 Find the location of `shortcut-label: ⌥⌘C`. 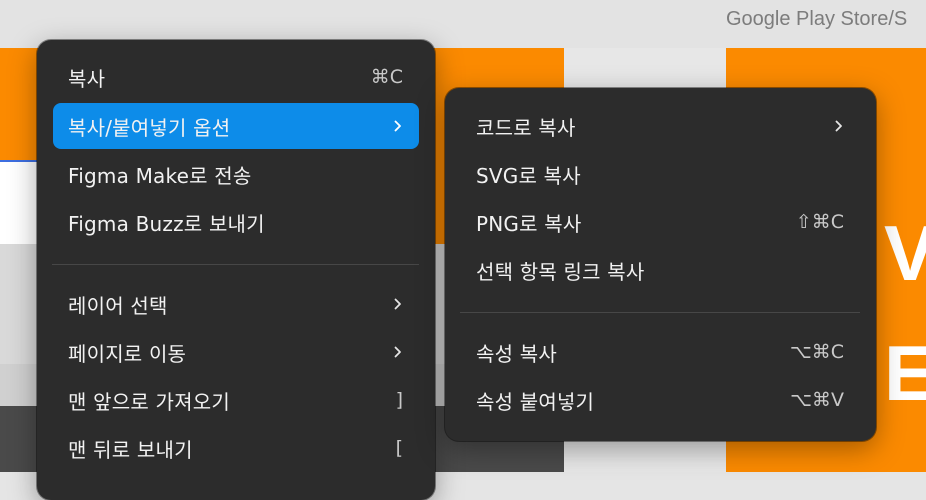

shortcut-label: ⌥⌘C is located at coordinates (816, 352).